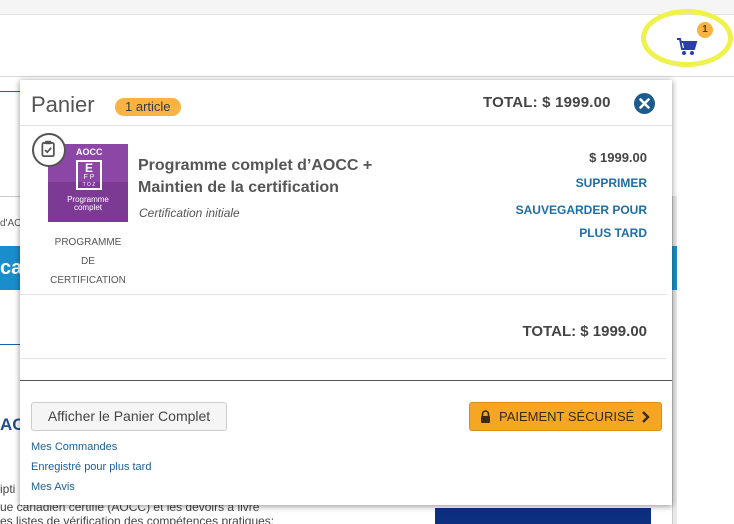 This screenshot has width=734, height=524. Describe the element at coordinates (343, 358) in the screenshot. I see `total-divider` at that location.